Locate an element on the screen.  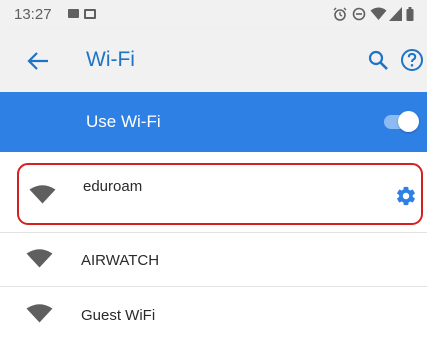
use-wifi-label: Use Wi-Fi is located at coordinates (123, 121).